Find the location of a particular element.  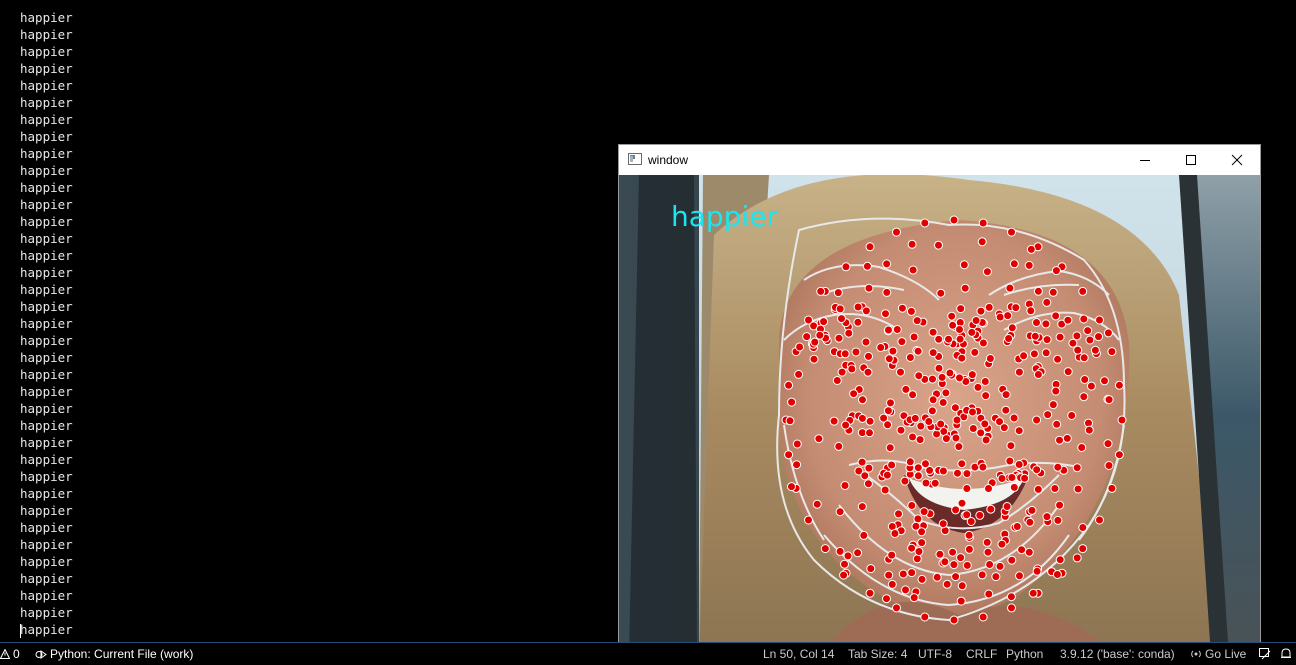

minimize-button is located at coordinates (1145, 160).